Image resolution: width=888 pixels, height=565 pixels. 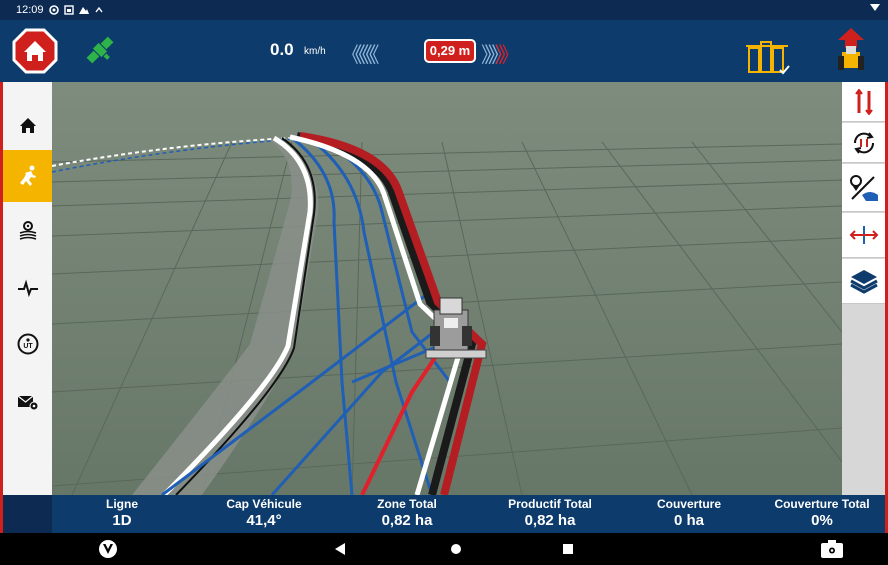 What do you see at coordinates (507, 55) in the screenshot?
I see `lightbar-right-warning: 》》` at bounding box center [507, 55].